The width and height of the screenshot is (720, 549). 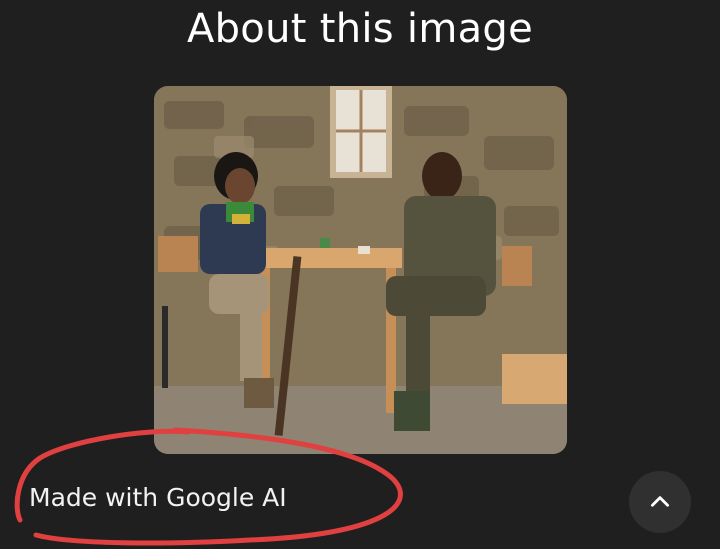 I want to click on made-with-ai-label: Made with Google AI, so click(x=158, y=497).